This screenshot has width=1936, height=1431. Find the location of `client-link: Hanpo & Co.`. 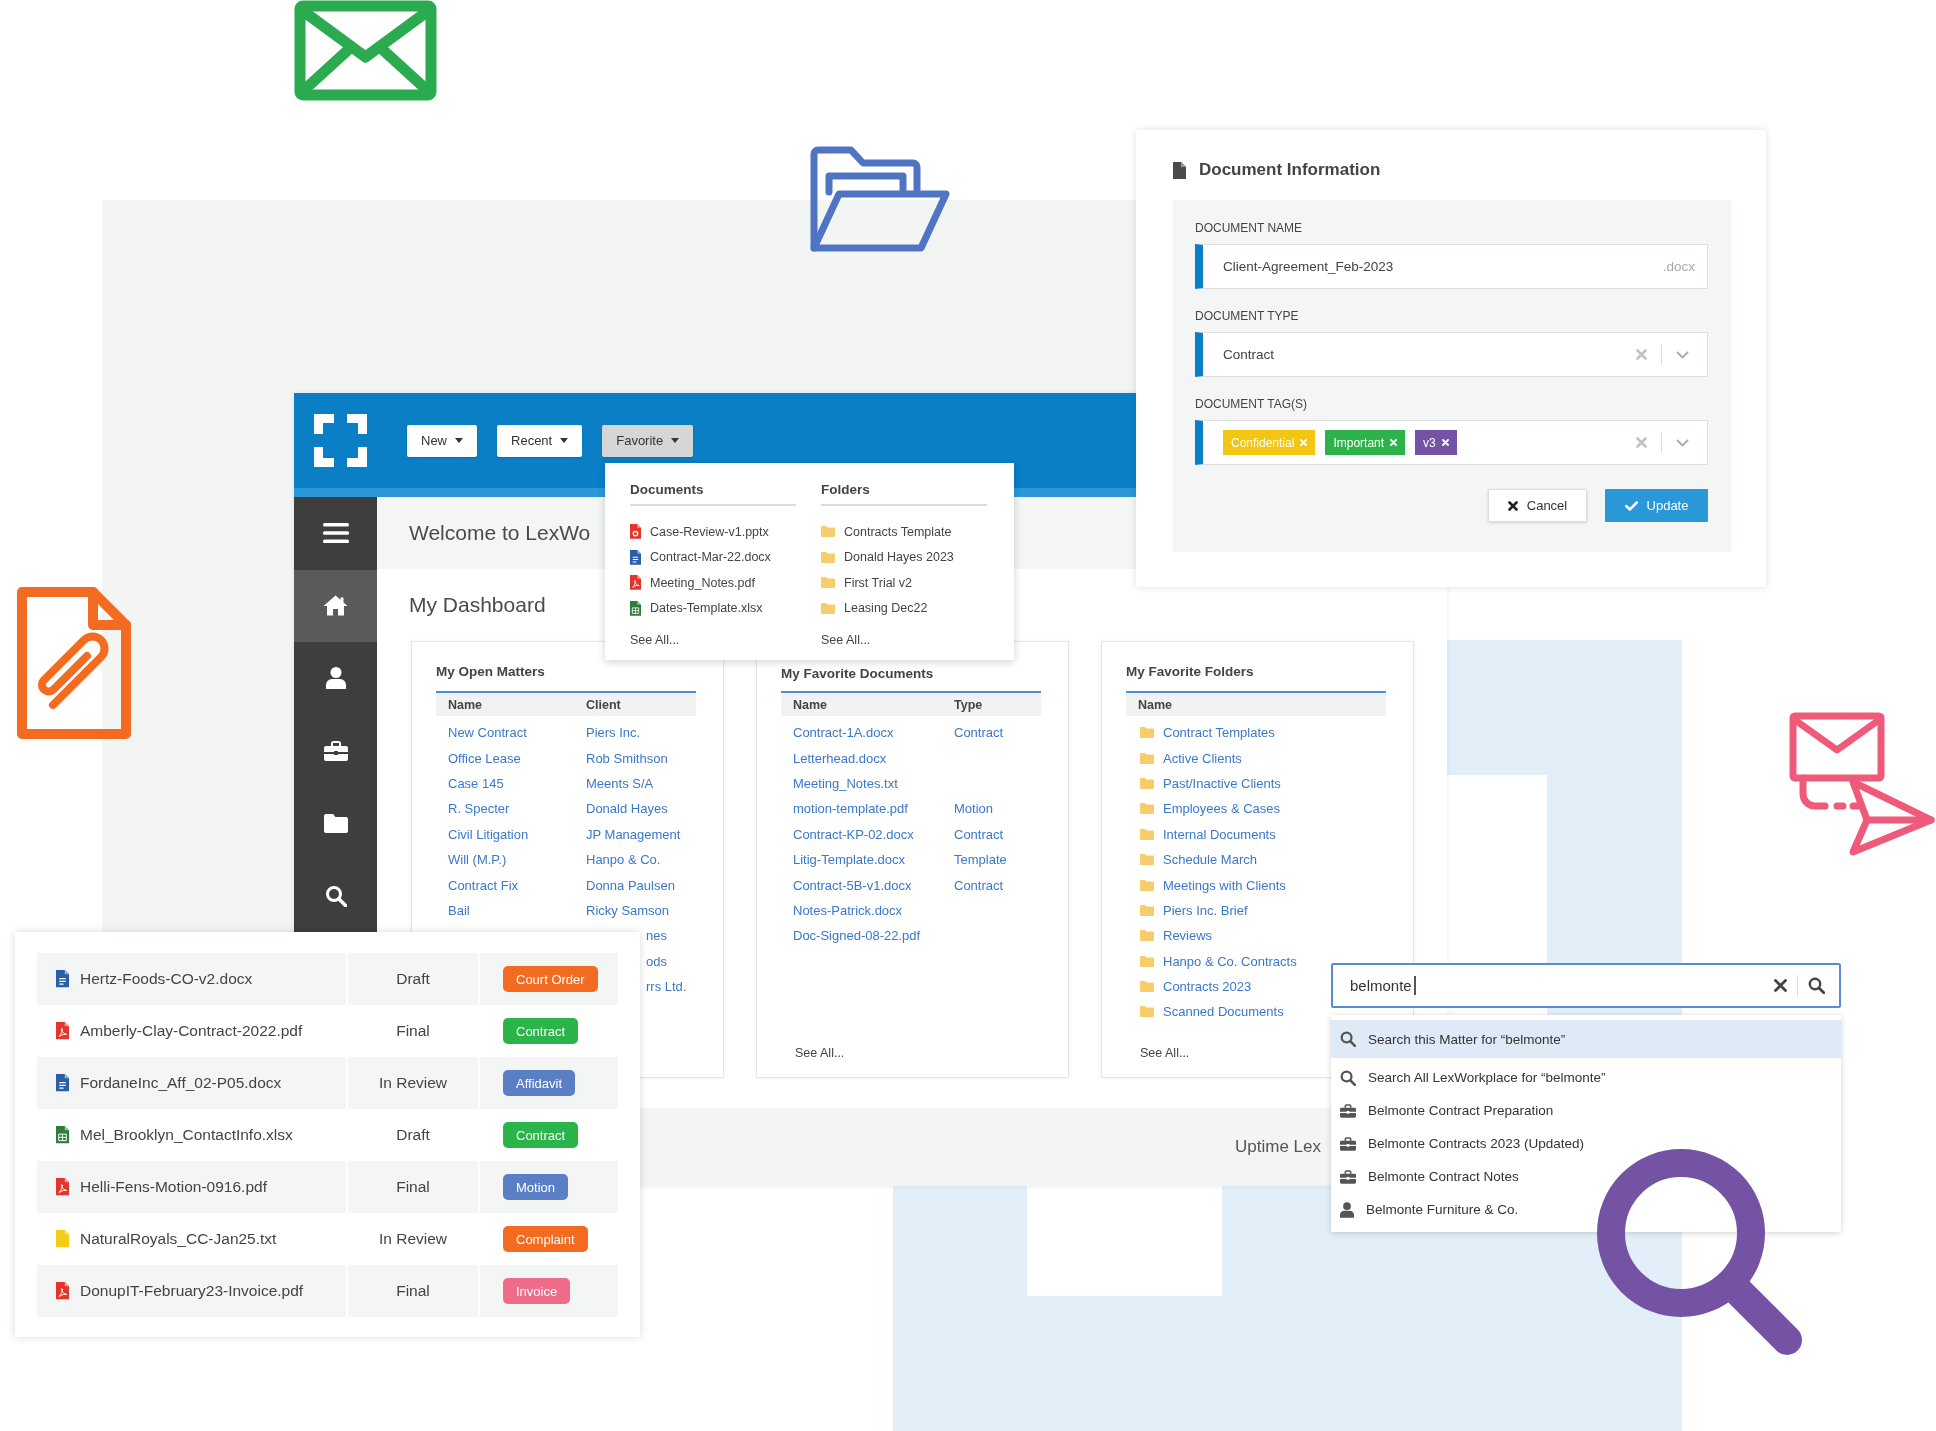

client-link: Hanpo & Co. is located at coordinates (617, 860).